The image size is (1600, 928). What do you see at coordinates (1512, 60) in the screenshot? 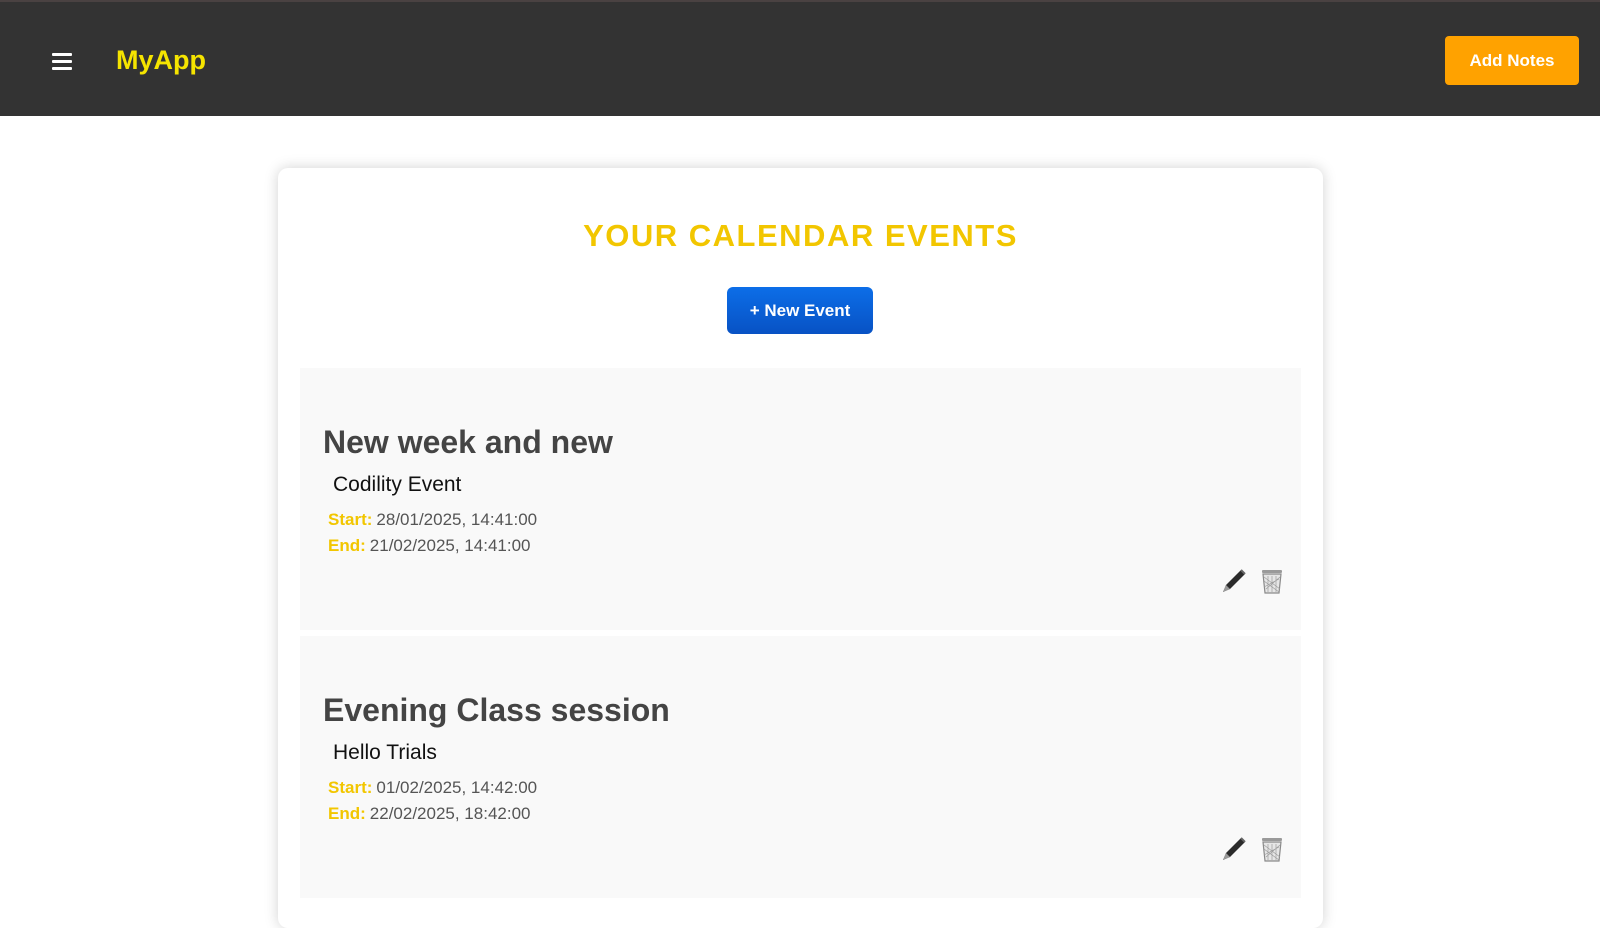
I see `add-notes-button: Add Notes` at bounding box center [1512, 60].